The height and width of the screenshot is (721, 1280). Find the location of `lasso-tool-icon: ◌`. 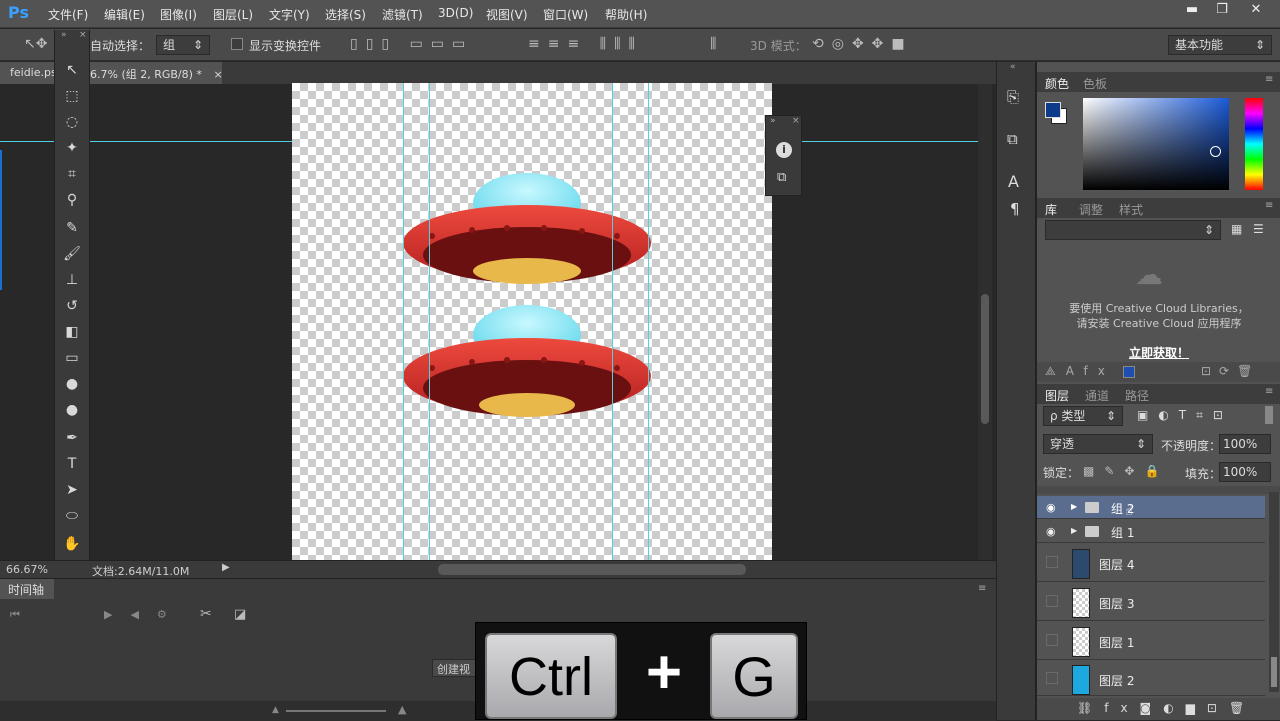

lasso-tool-icon: ◌ is located at coordinates (72, 122).